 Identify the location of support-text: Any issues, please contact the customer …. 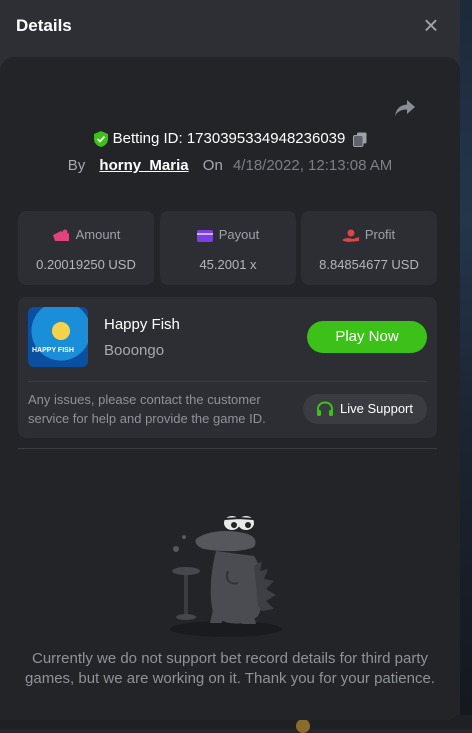
(147, 409).